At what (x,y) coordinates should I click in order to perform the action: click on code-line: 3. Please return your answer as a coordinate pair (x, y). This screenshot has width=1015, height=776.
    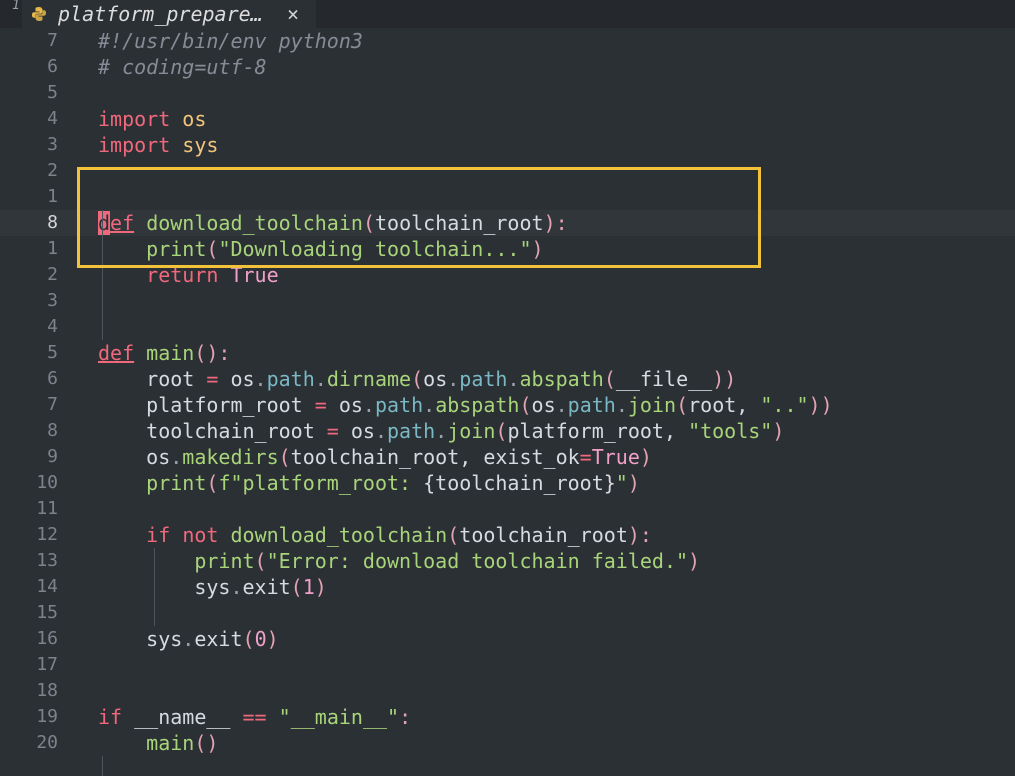
    Looking at the image, I should click on (507, 301).